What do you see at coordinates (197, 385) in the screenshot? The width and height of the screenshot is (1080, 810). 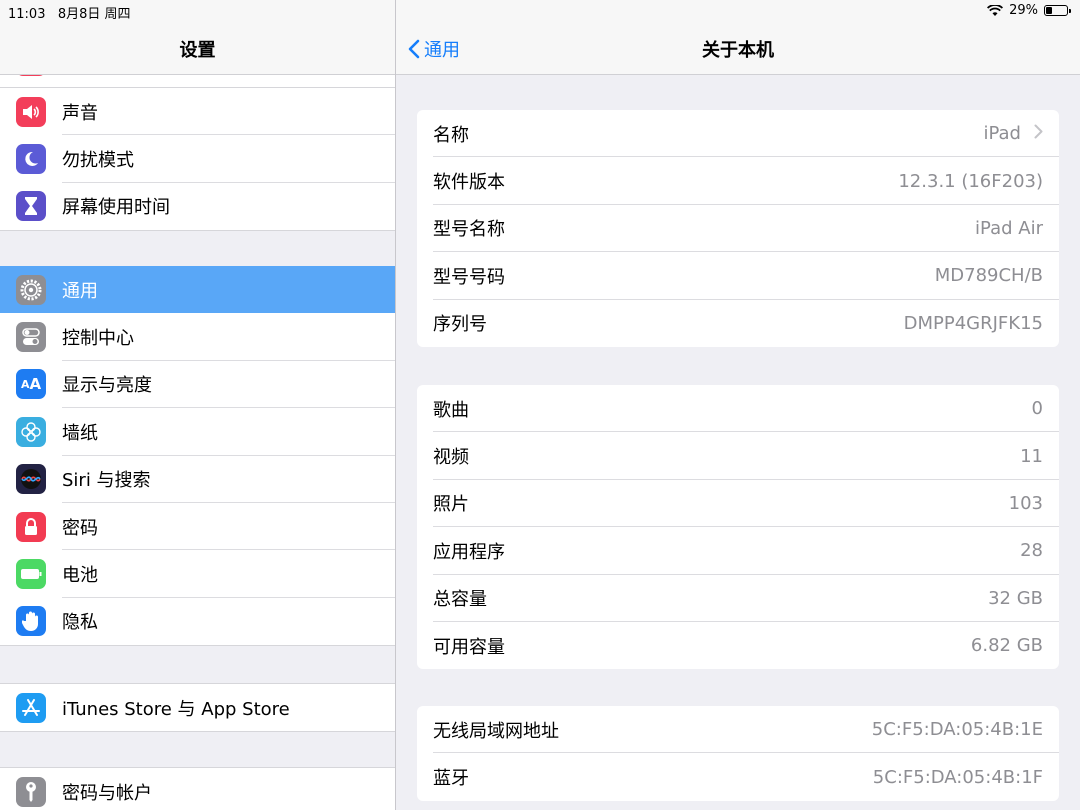 I see `sidebar-item: A A 显示与亮度` at bounding box center [197, 385].